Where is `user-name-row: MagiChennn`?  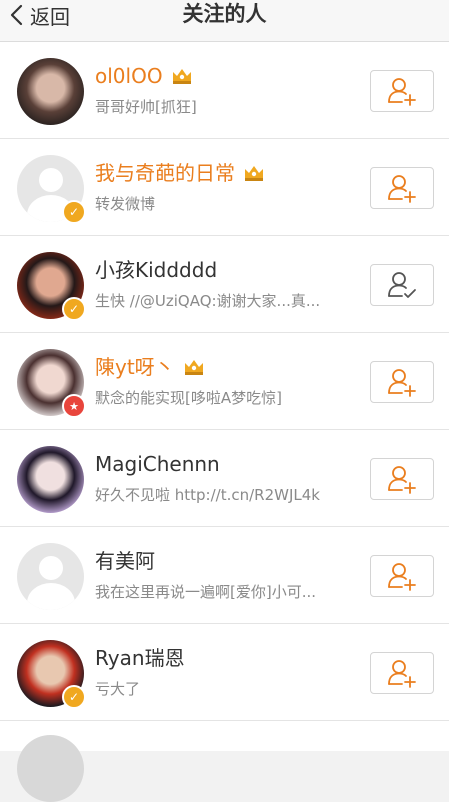 user-name-row: MagiChennn is located at coordinates (222, 464).